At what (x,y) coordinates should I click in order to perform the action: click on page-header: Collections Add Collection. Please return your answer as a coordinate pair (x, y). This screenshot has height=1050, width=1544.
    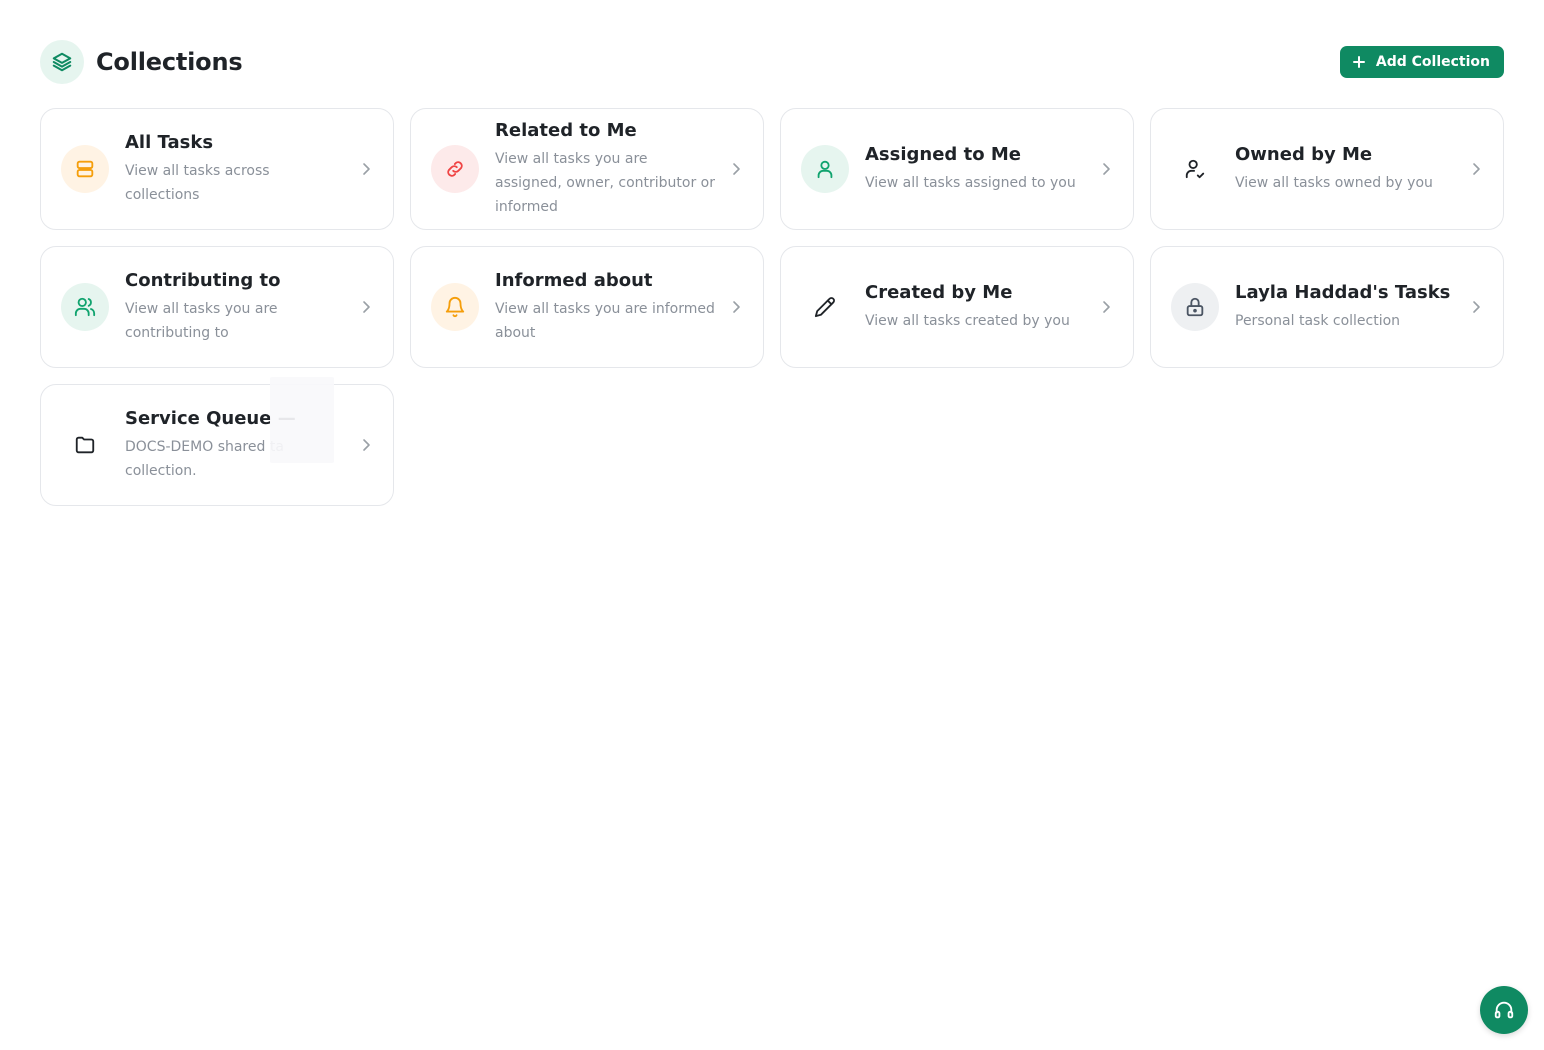
    Looking at the image, I should click on (772, 62).